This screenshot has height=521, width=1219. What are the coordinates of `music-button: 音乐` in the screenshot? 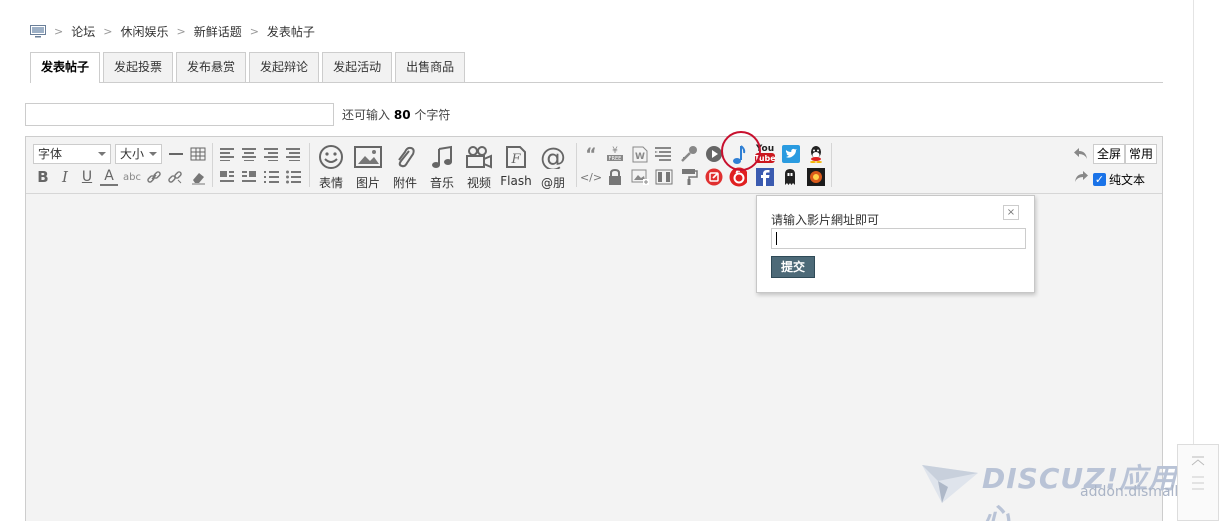 It's located at (442, 168).